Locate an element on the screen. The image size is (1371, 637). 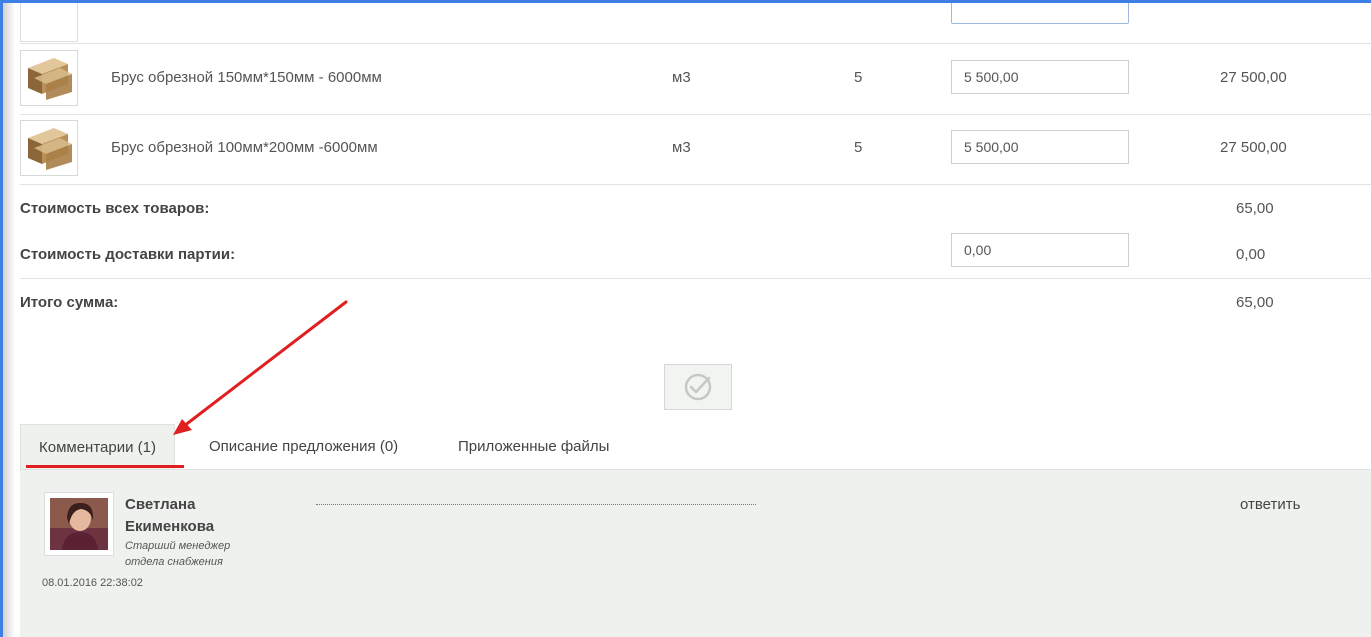
tab-attached-files: Приложенные файлы is located at coordinates (533, 447).